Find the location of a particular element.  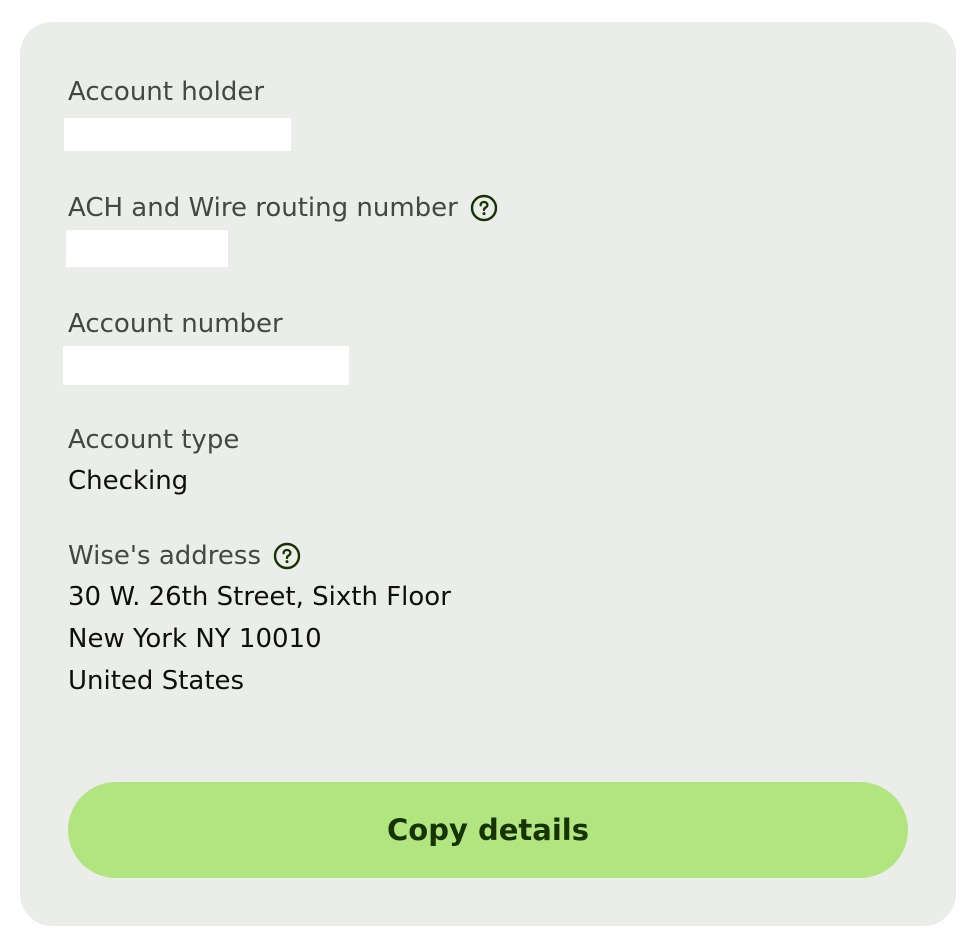

routing-number-label-text: ACH and Wire routing number is located at coordinates (263, 208).